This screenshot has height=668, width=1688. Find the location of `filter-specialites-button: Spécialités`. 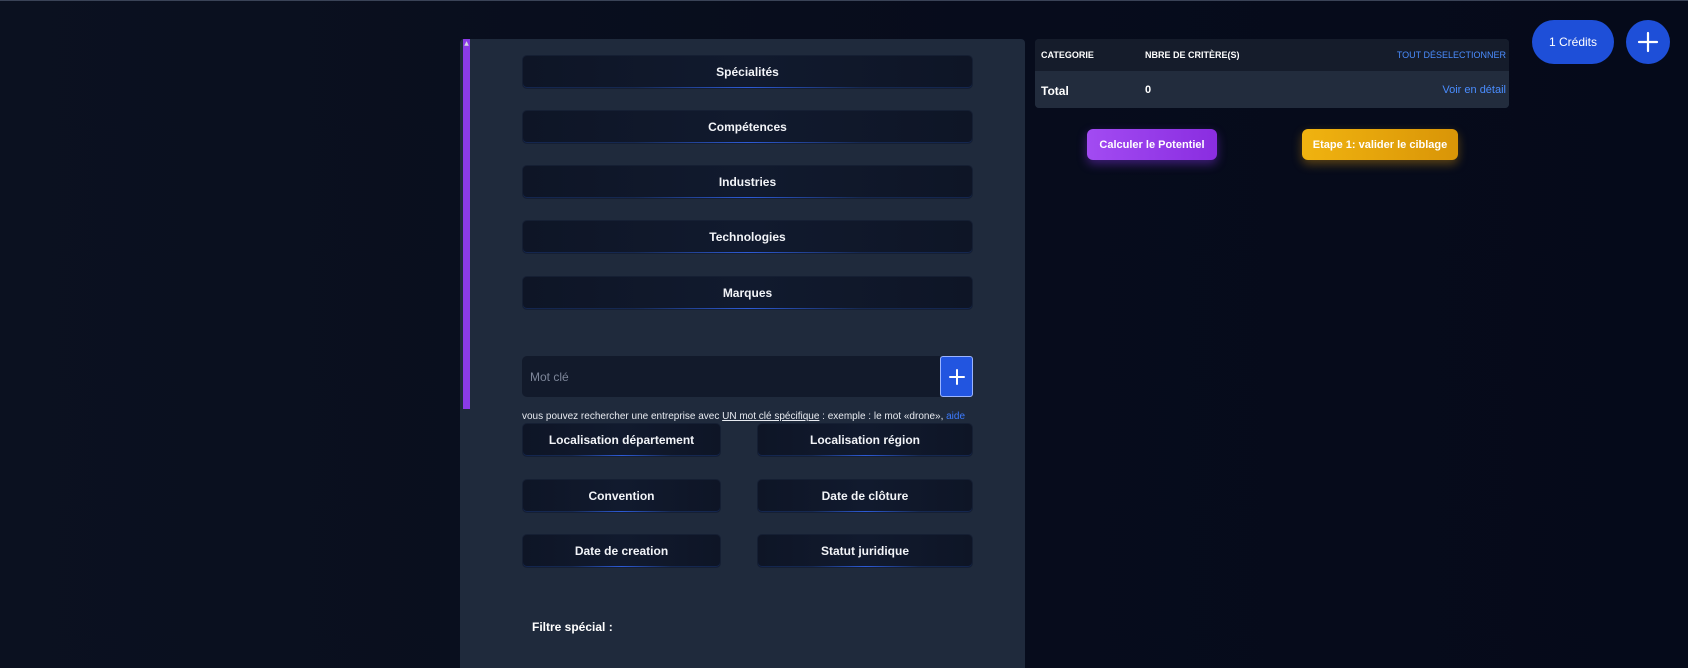

filter-specialites-button: Spécialités is located at coordinates (747, 72).